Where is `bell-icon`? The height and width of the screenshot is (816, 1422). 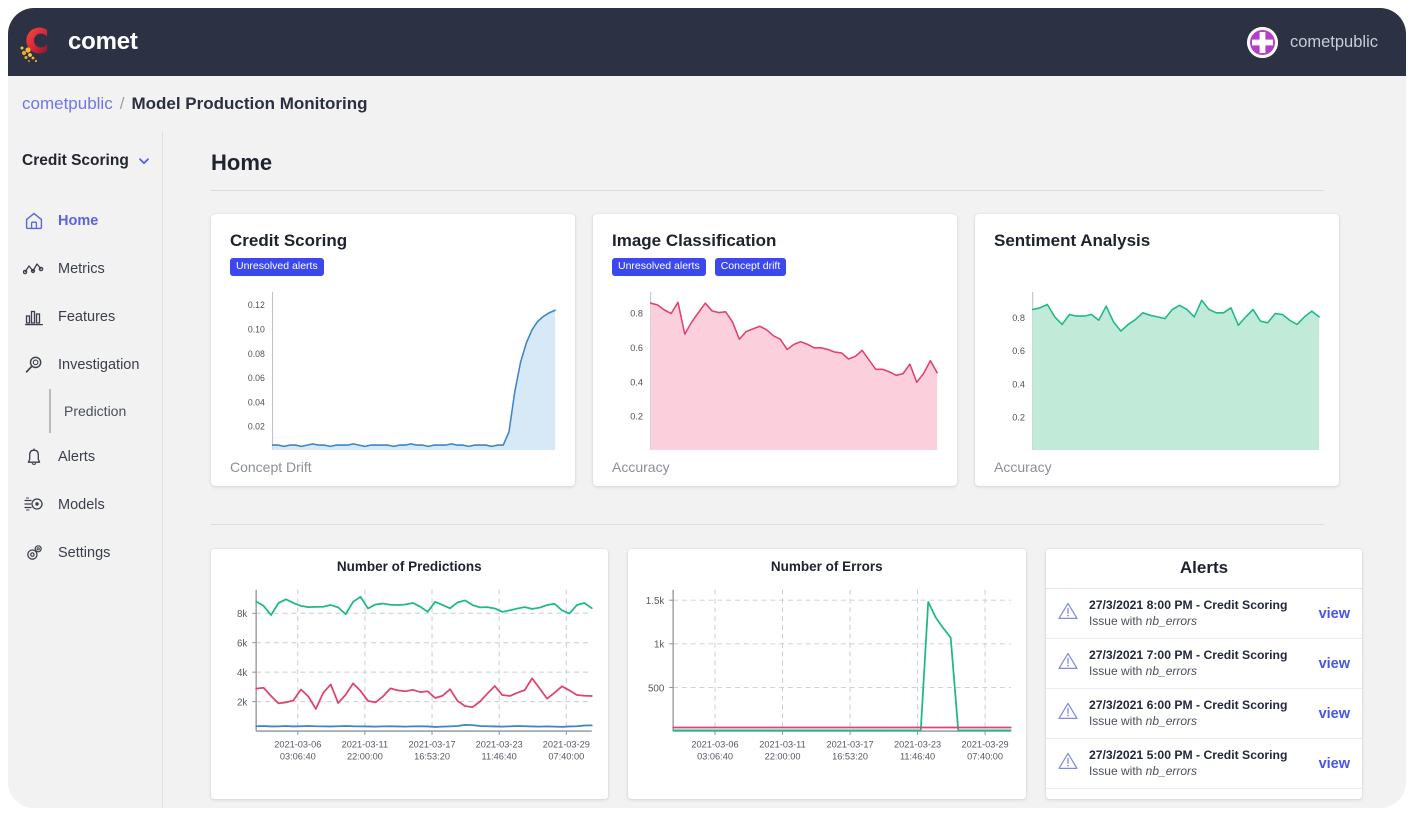 bell-icon is located at coordinates (34, 457).